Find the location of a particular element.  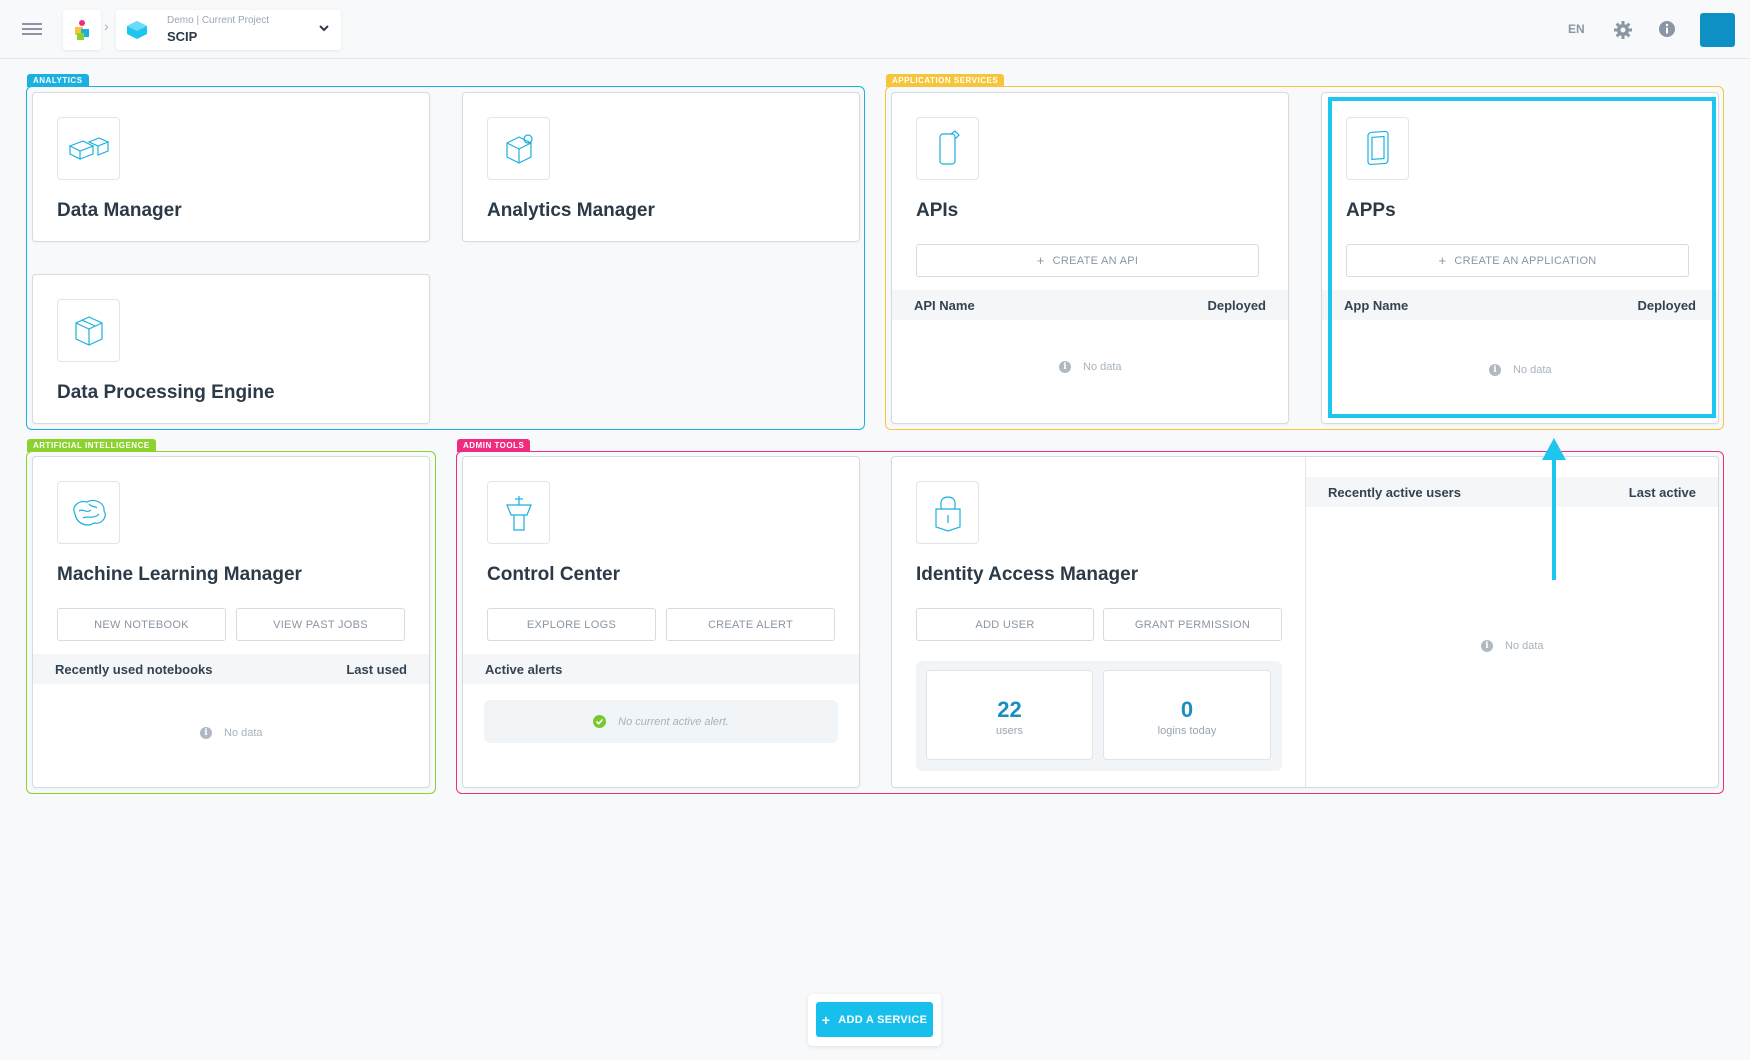

add-service-container: + ADD A SERVICE is located at coordinates (874, 1020).